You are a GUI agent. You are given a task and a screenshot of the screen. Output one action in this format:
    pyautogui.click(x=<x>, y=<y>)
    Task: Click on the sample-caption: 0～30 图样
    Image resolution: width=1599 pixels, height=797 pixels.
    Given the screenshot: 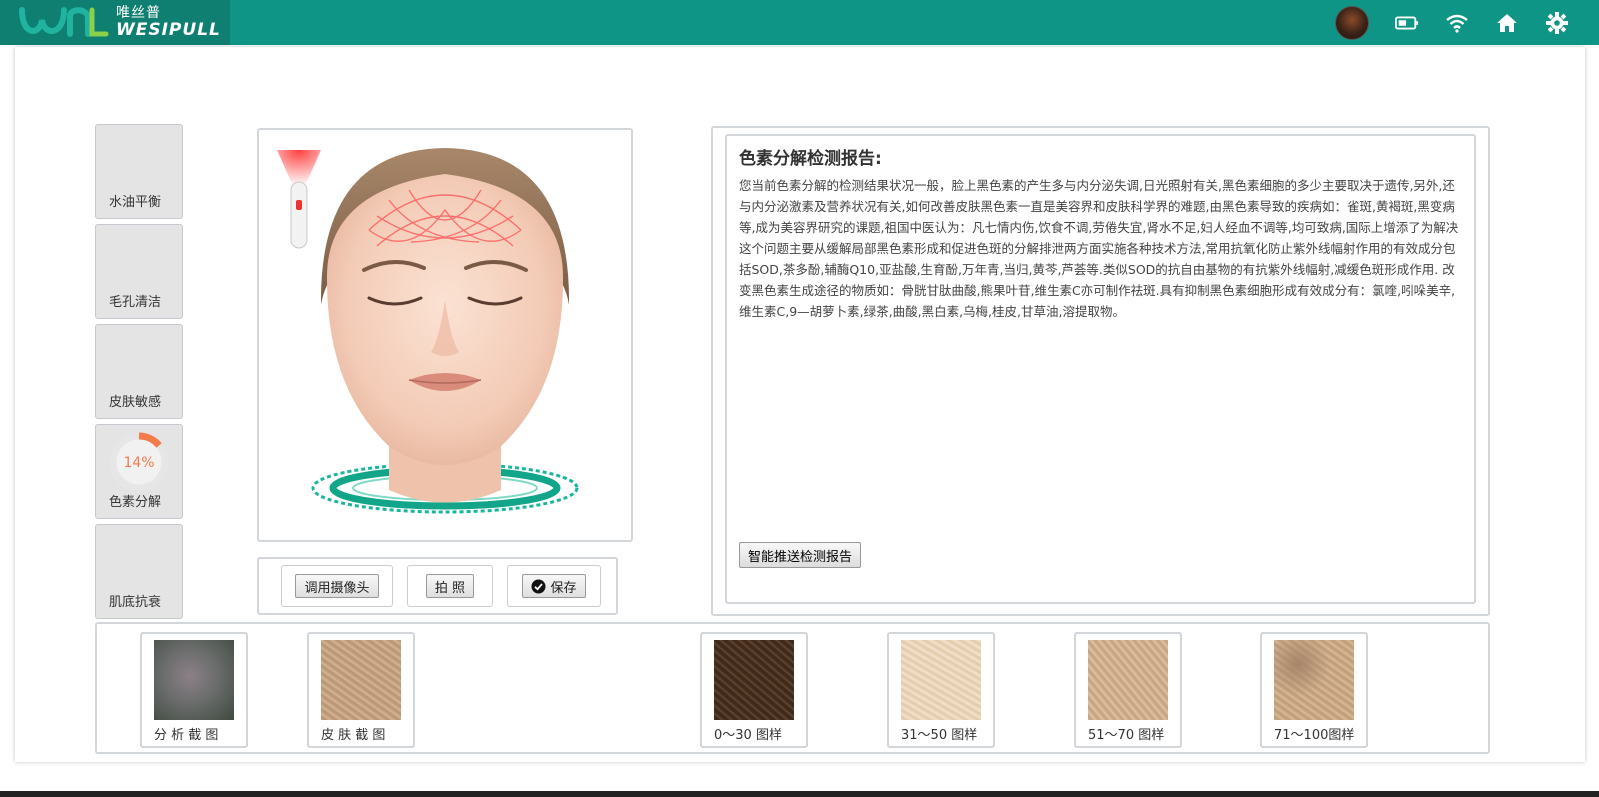 What is the action you would take?
    pyautogui.click(x=748, y=735)
    